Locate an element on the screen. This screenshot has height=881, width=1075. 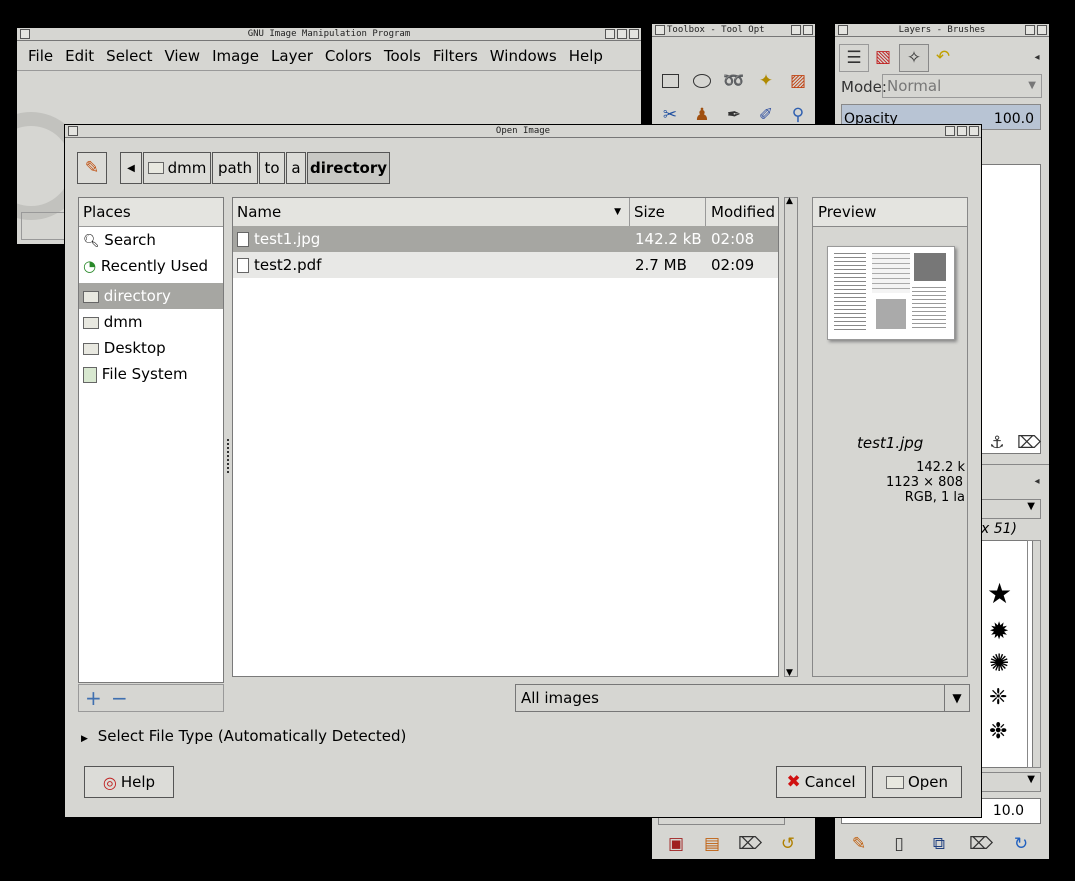
scroll-up-icon: ▲ is located at coordinates (789, 201).